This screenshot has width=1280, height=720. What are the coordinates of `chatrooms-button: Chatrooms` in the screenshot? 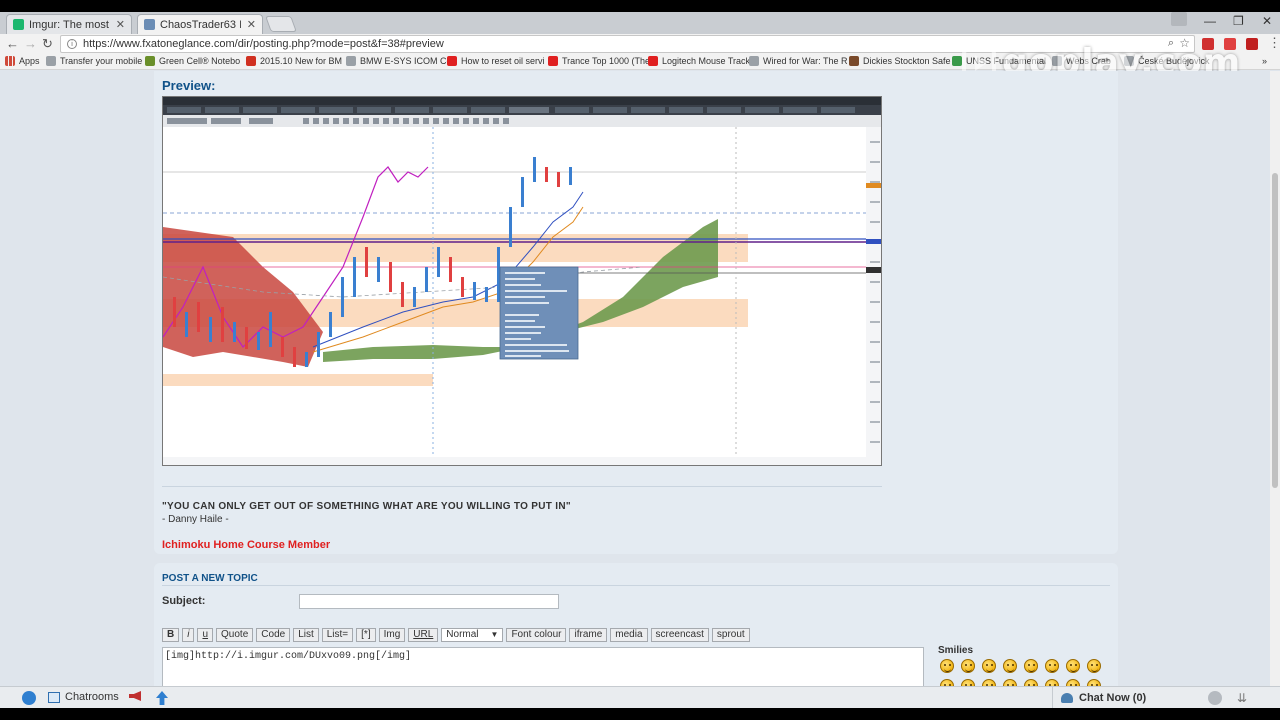 It's located at (83, 697).